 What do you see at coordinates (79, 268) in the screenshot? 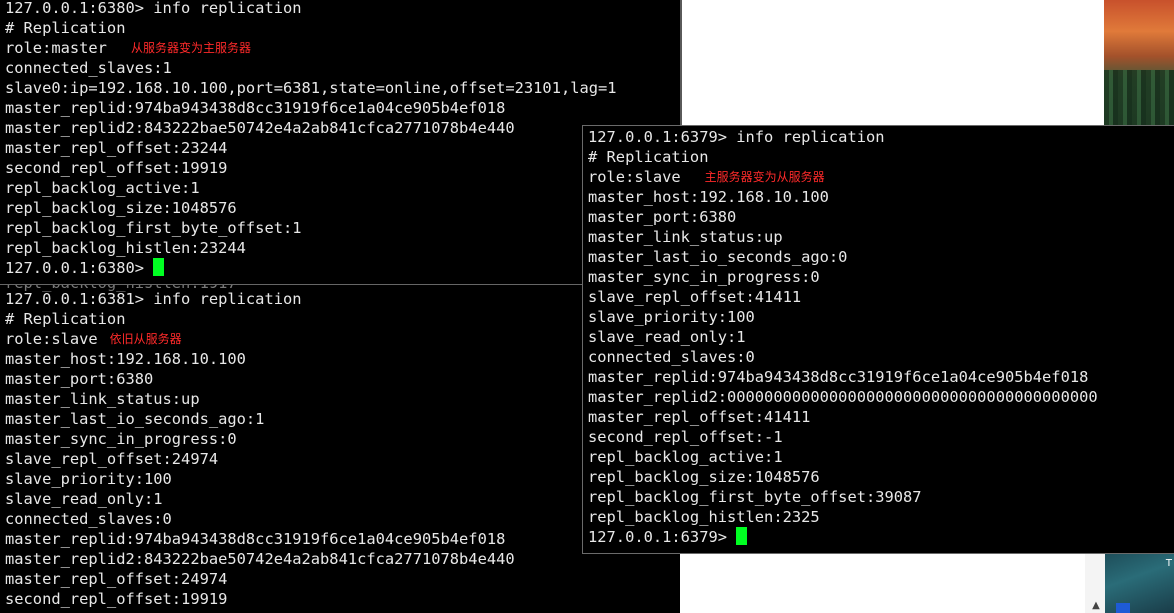
I see `prompt: 127.0.0.1:6380>` at bounding box center [79, 268].